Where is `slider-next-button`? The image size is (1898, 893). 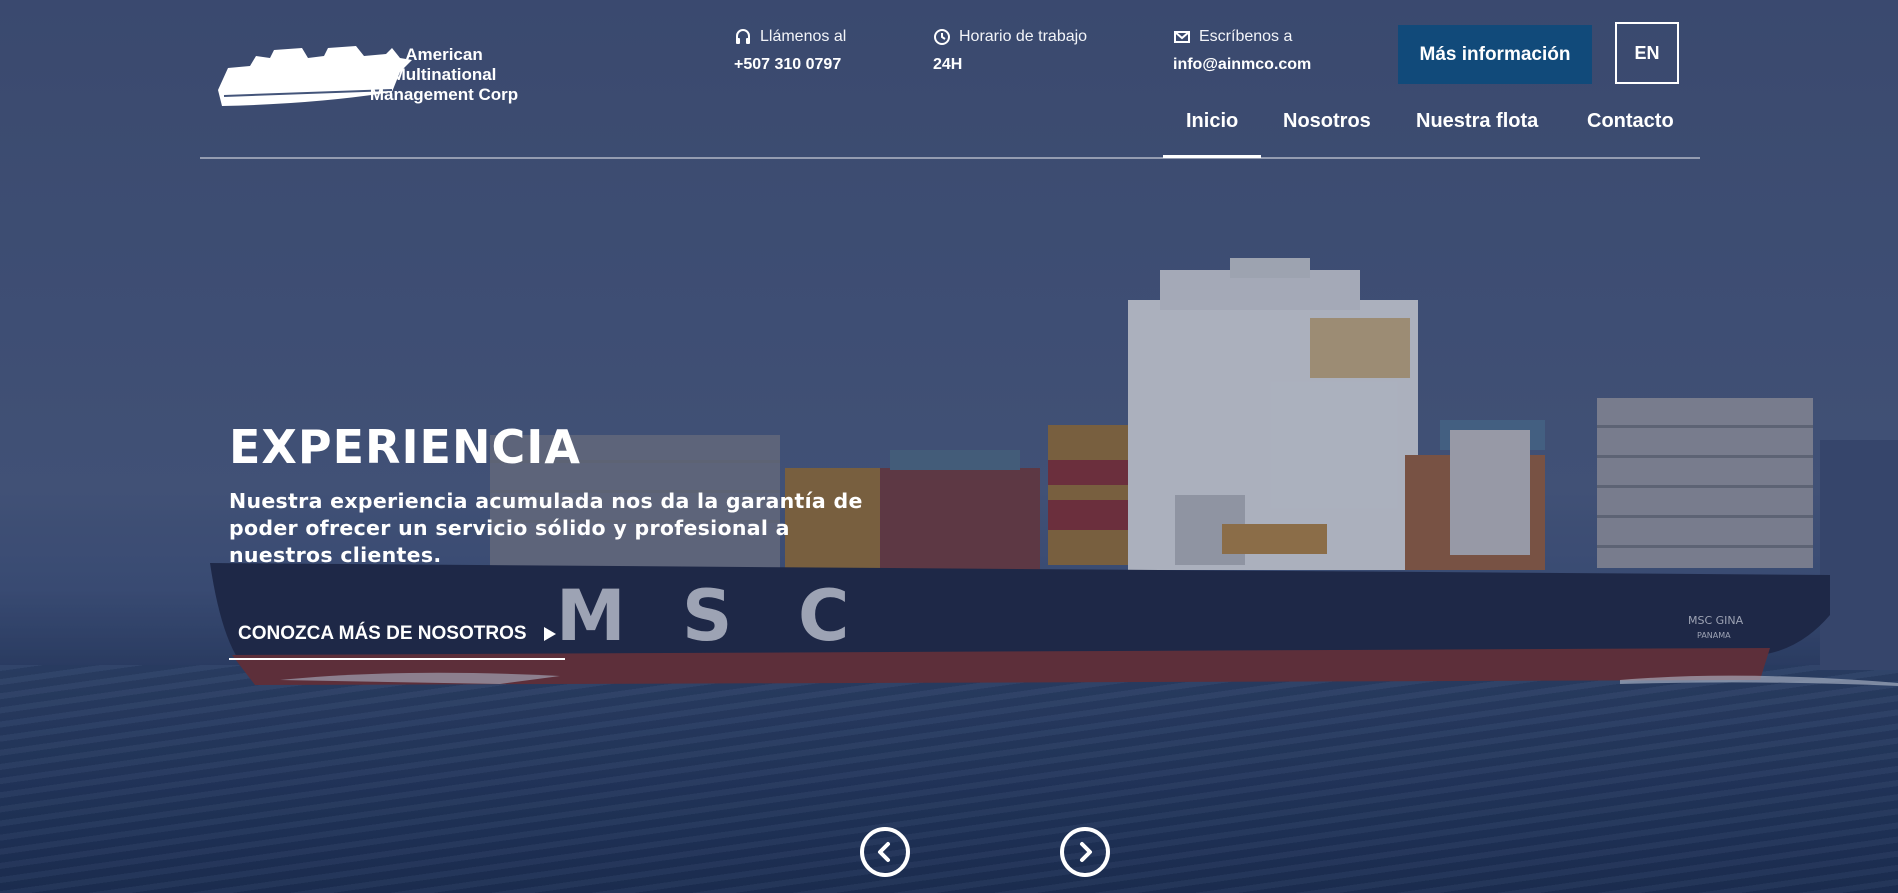 slider-next-button is located at coordinates (1085, 852).